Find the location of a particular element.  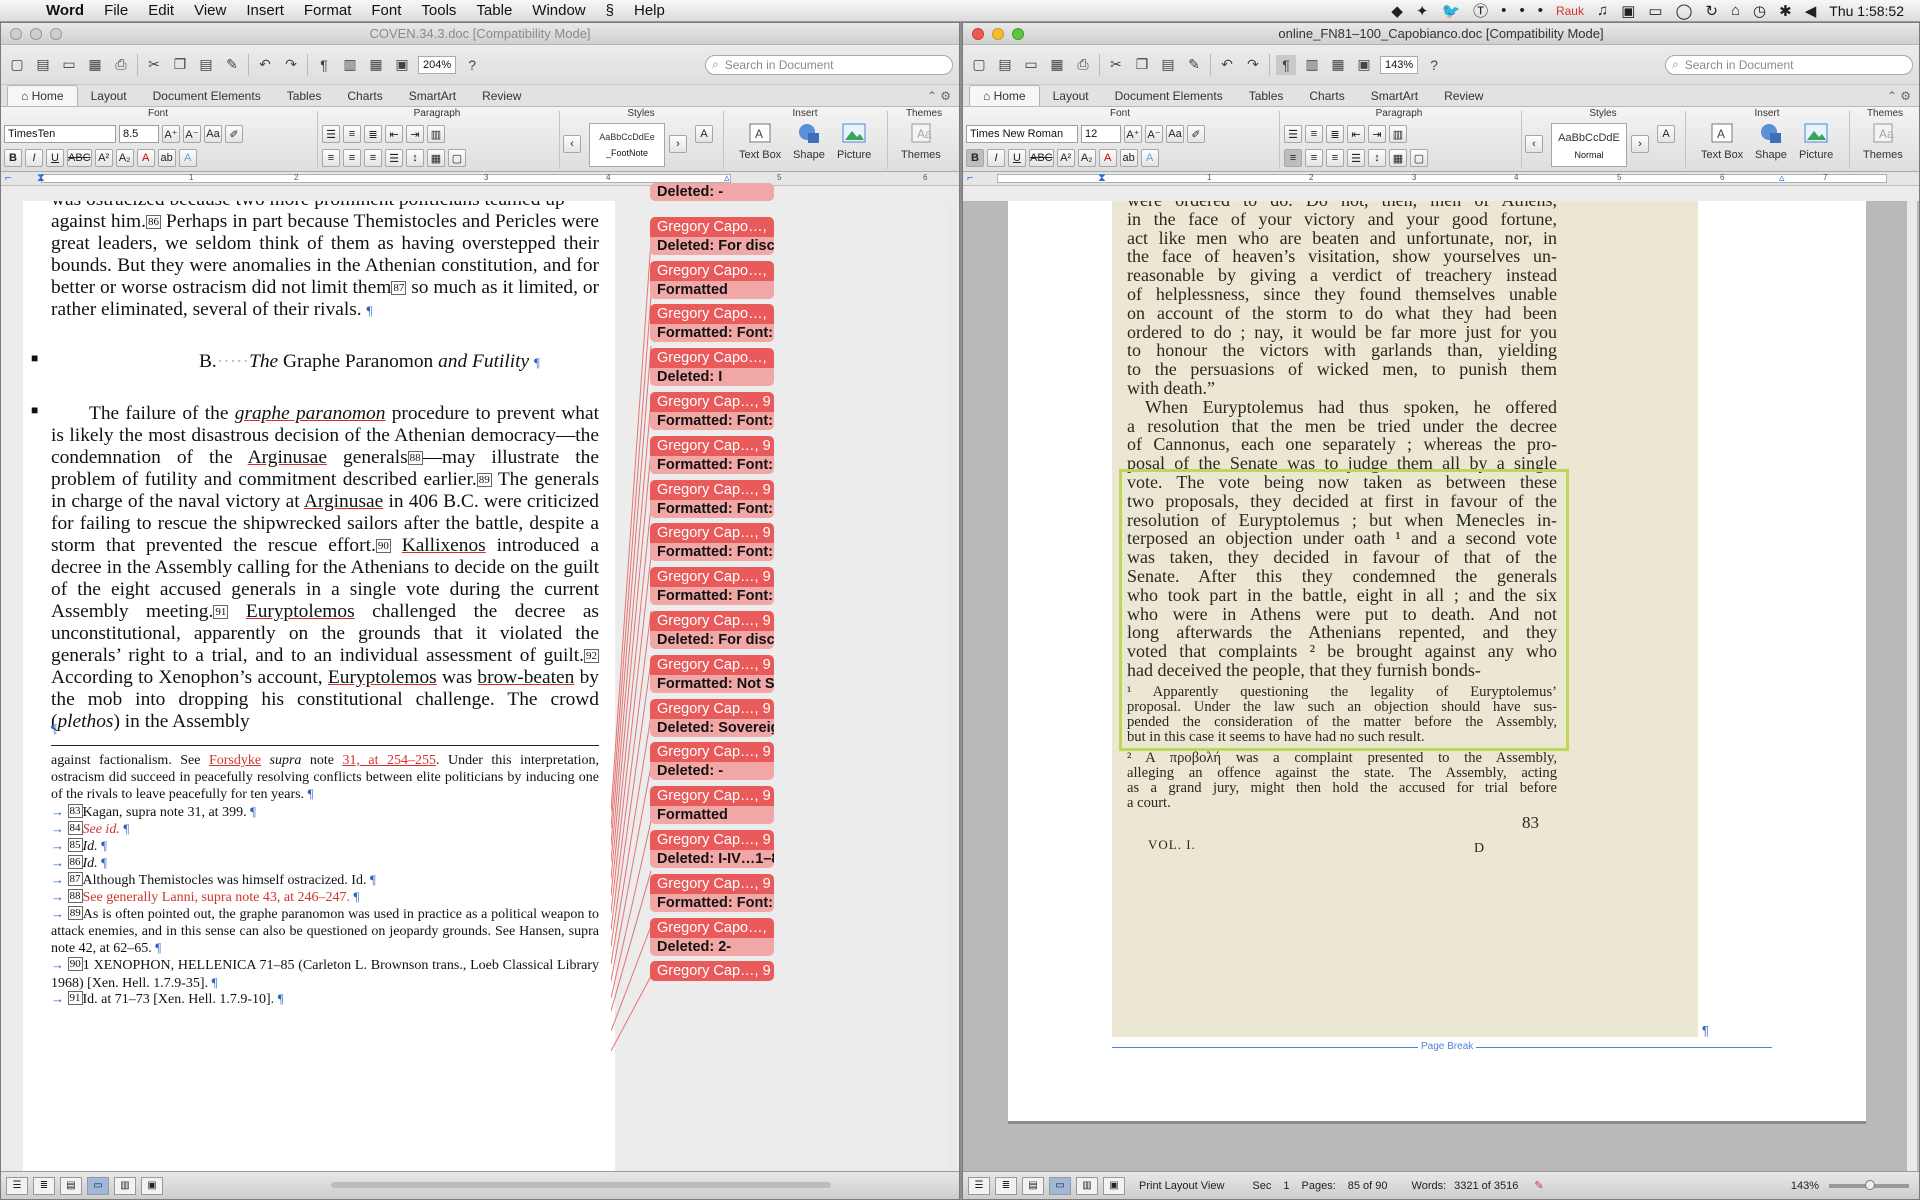

markup-balloon: Gregory Cap…, 9Deleted: For discus is located at coordinates (712, 630).